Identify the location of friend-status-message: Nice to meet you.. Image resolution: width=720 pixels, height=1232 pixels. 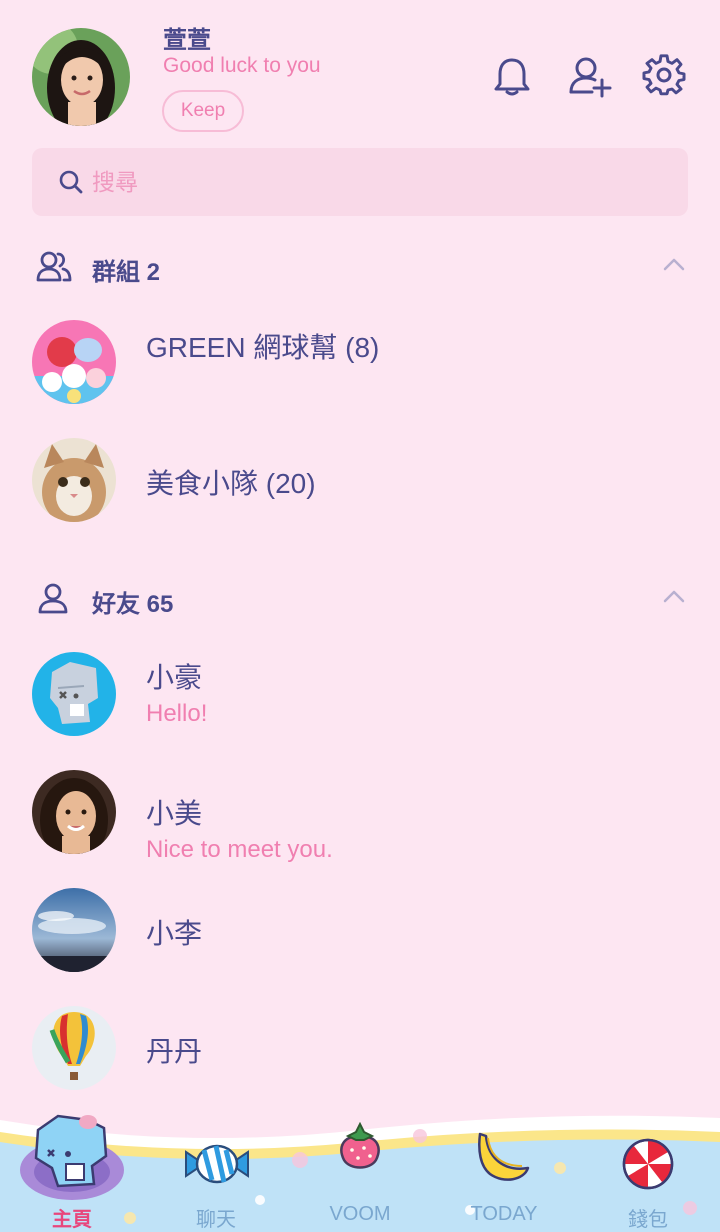
(239, 849).